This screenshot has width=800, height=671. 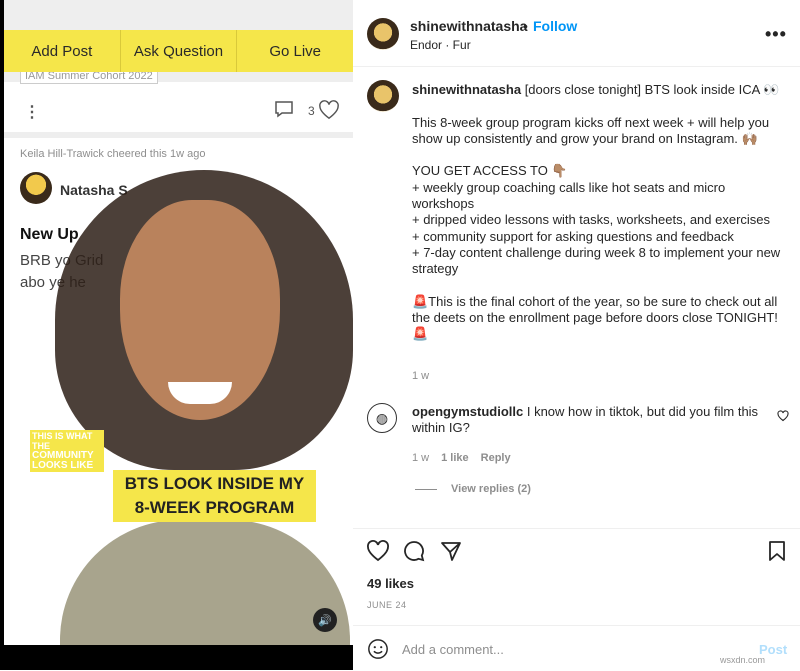 I want to click on comment-heart-icon, so click(x=783, y=416).